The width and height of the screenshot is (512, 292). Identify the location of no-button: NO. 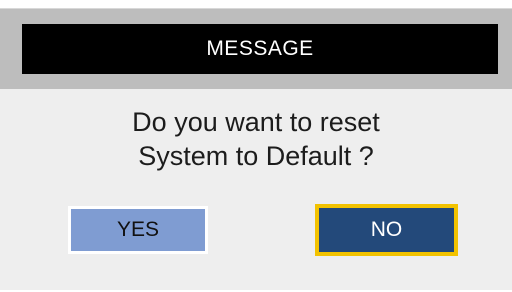
(386, 230).